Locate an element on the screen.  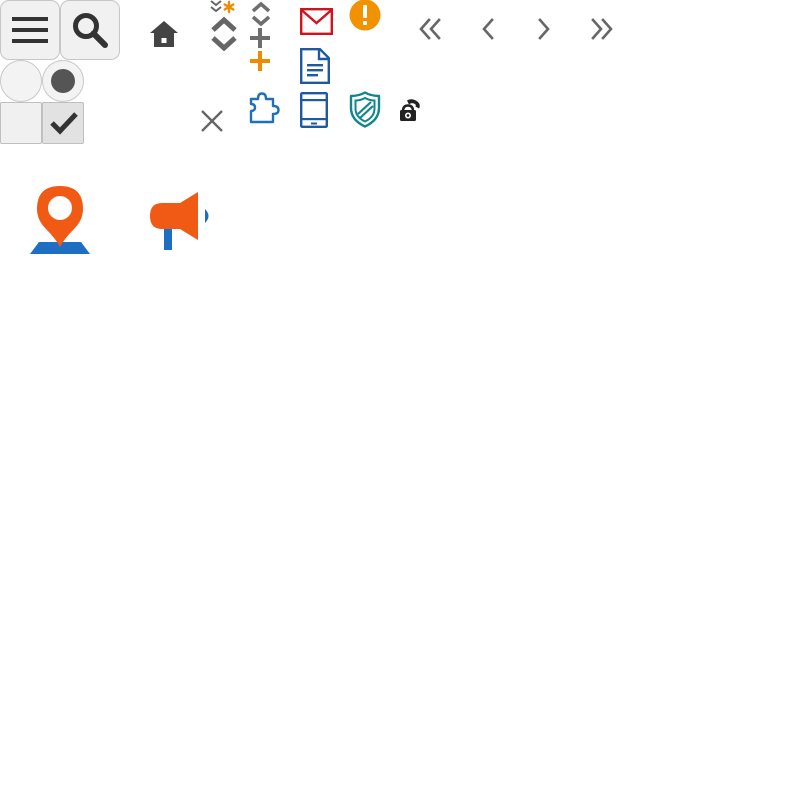
checkbox-unchecked is located at coordinates (21, 123).